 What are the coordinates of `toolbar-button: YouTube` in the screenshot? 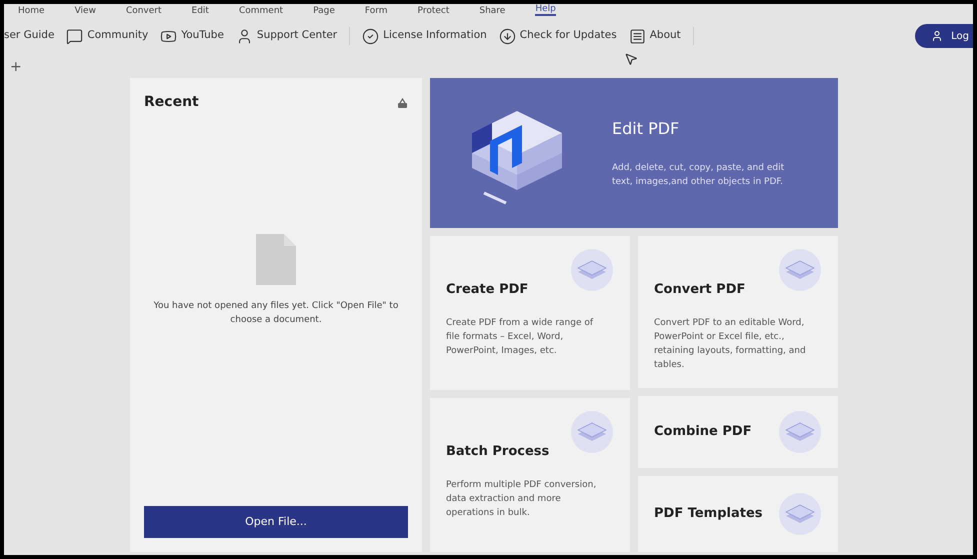 It's located at (192, 36).